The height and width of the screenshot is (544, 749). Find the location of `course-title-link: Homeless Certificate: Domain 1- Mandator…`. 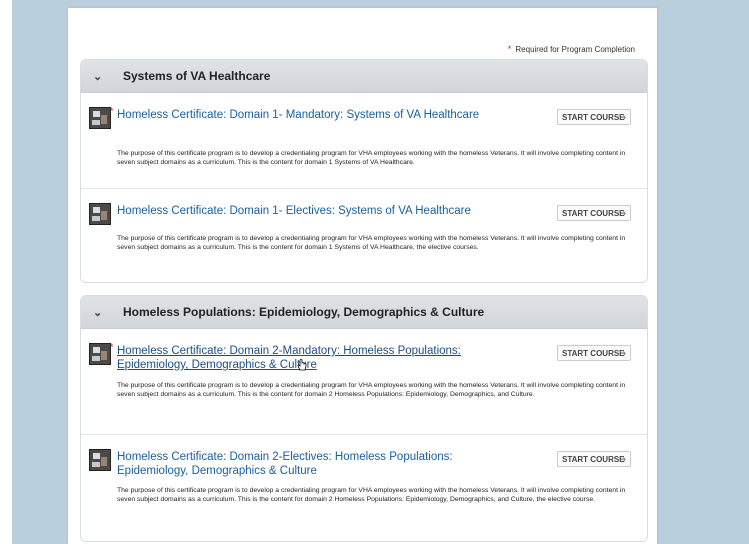

course-title-link: Homeless Certificate: Domain 1- Mandator… is located at coordinates (307, 115).